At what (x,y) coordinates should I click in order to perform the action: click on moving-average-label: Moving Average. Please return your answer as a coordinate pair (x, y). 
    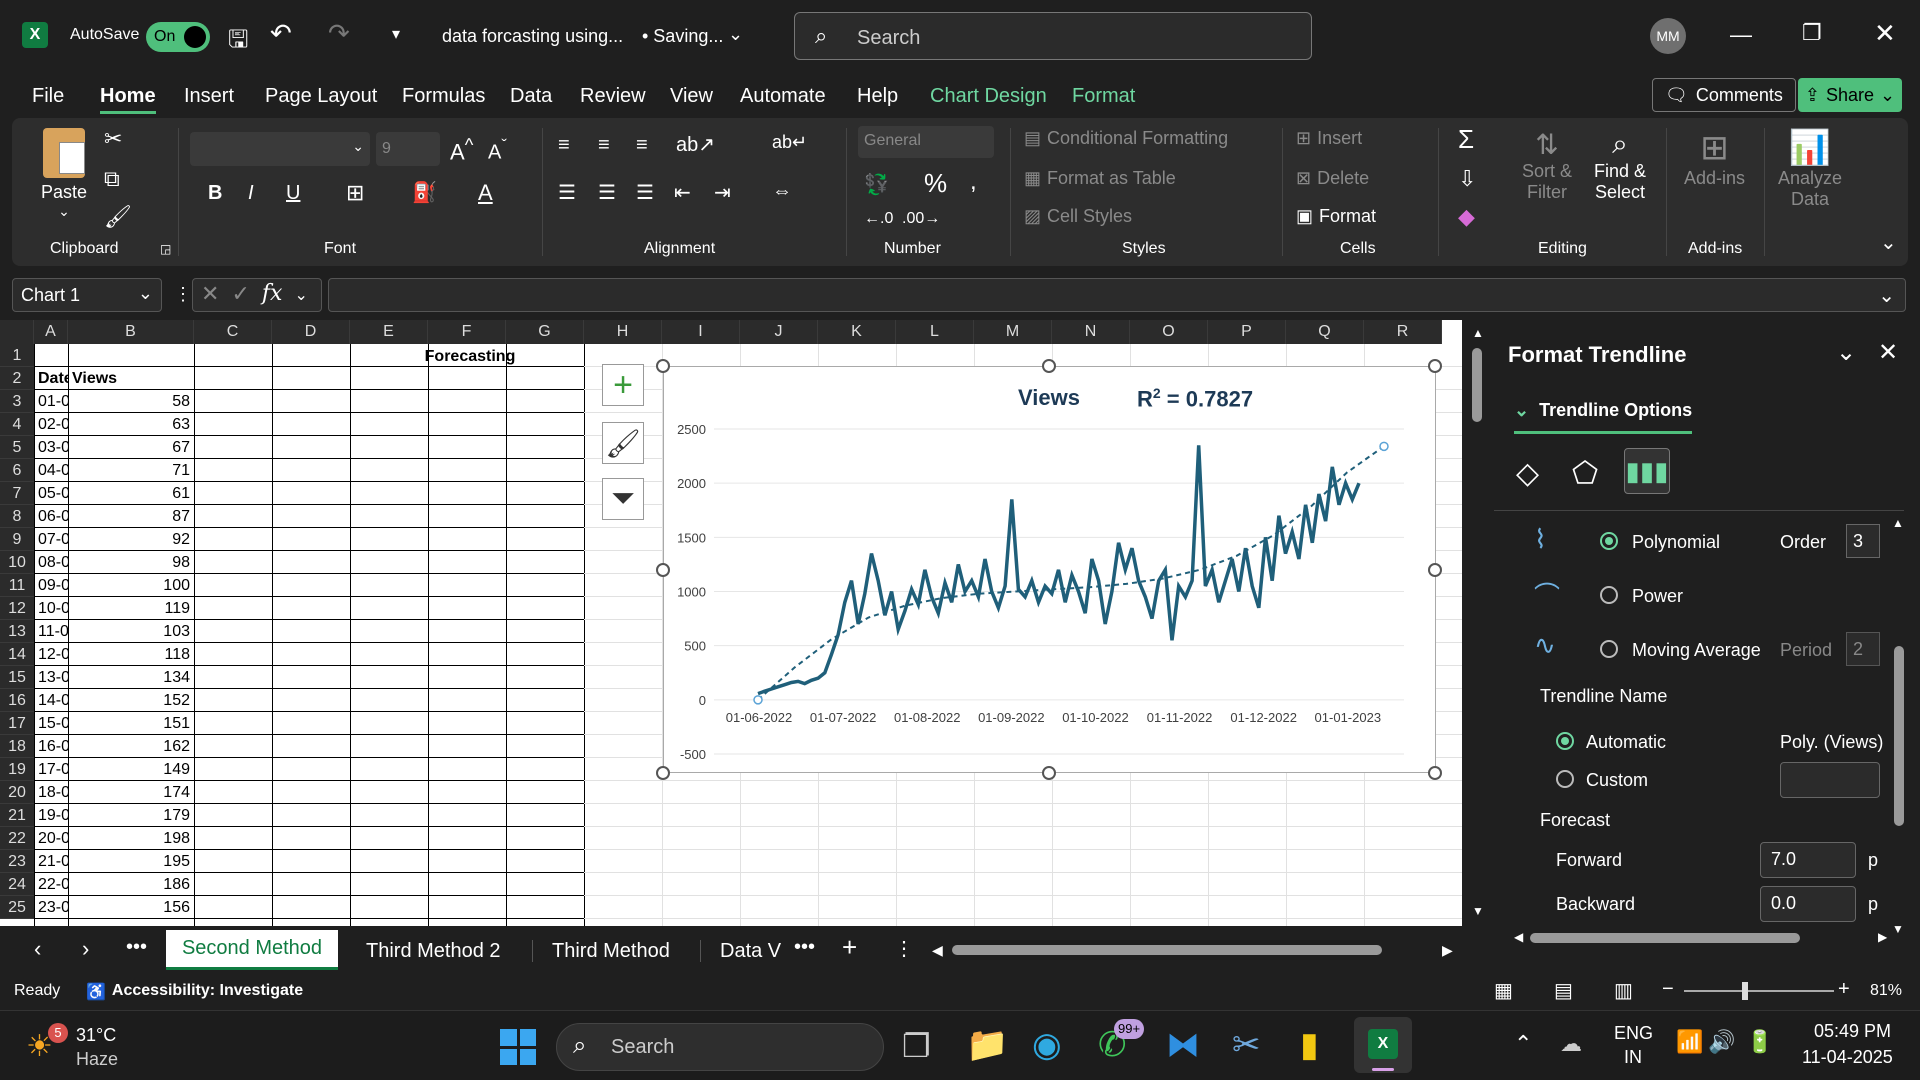
    Looking at the image, I should click on (1696, 650).